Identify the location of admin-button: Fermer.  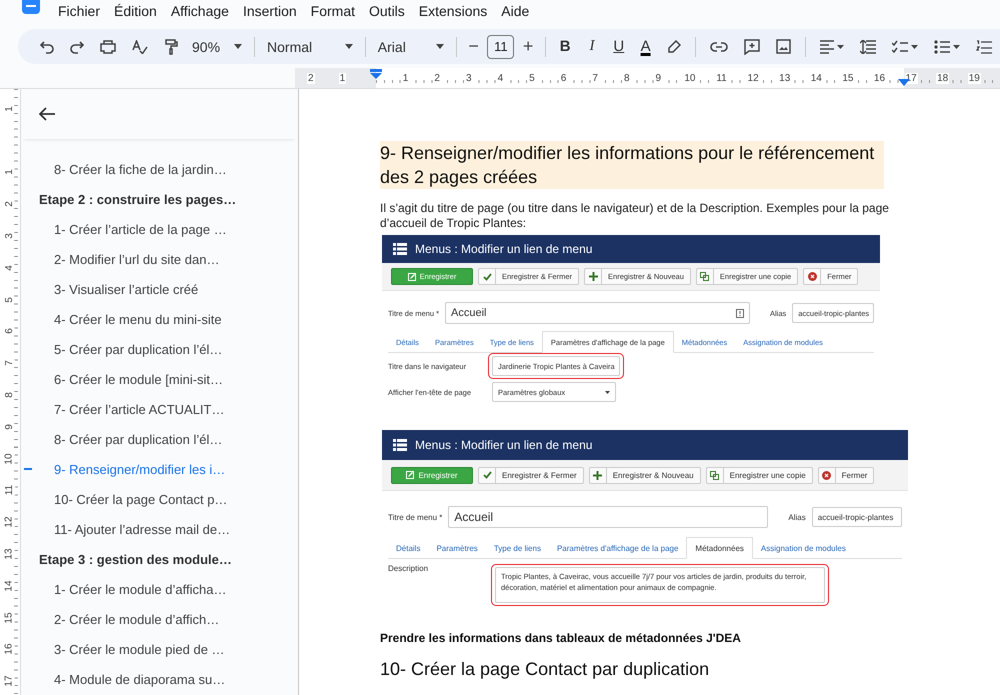
(846, 475).